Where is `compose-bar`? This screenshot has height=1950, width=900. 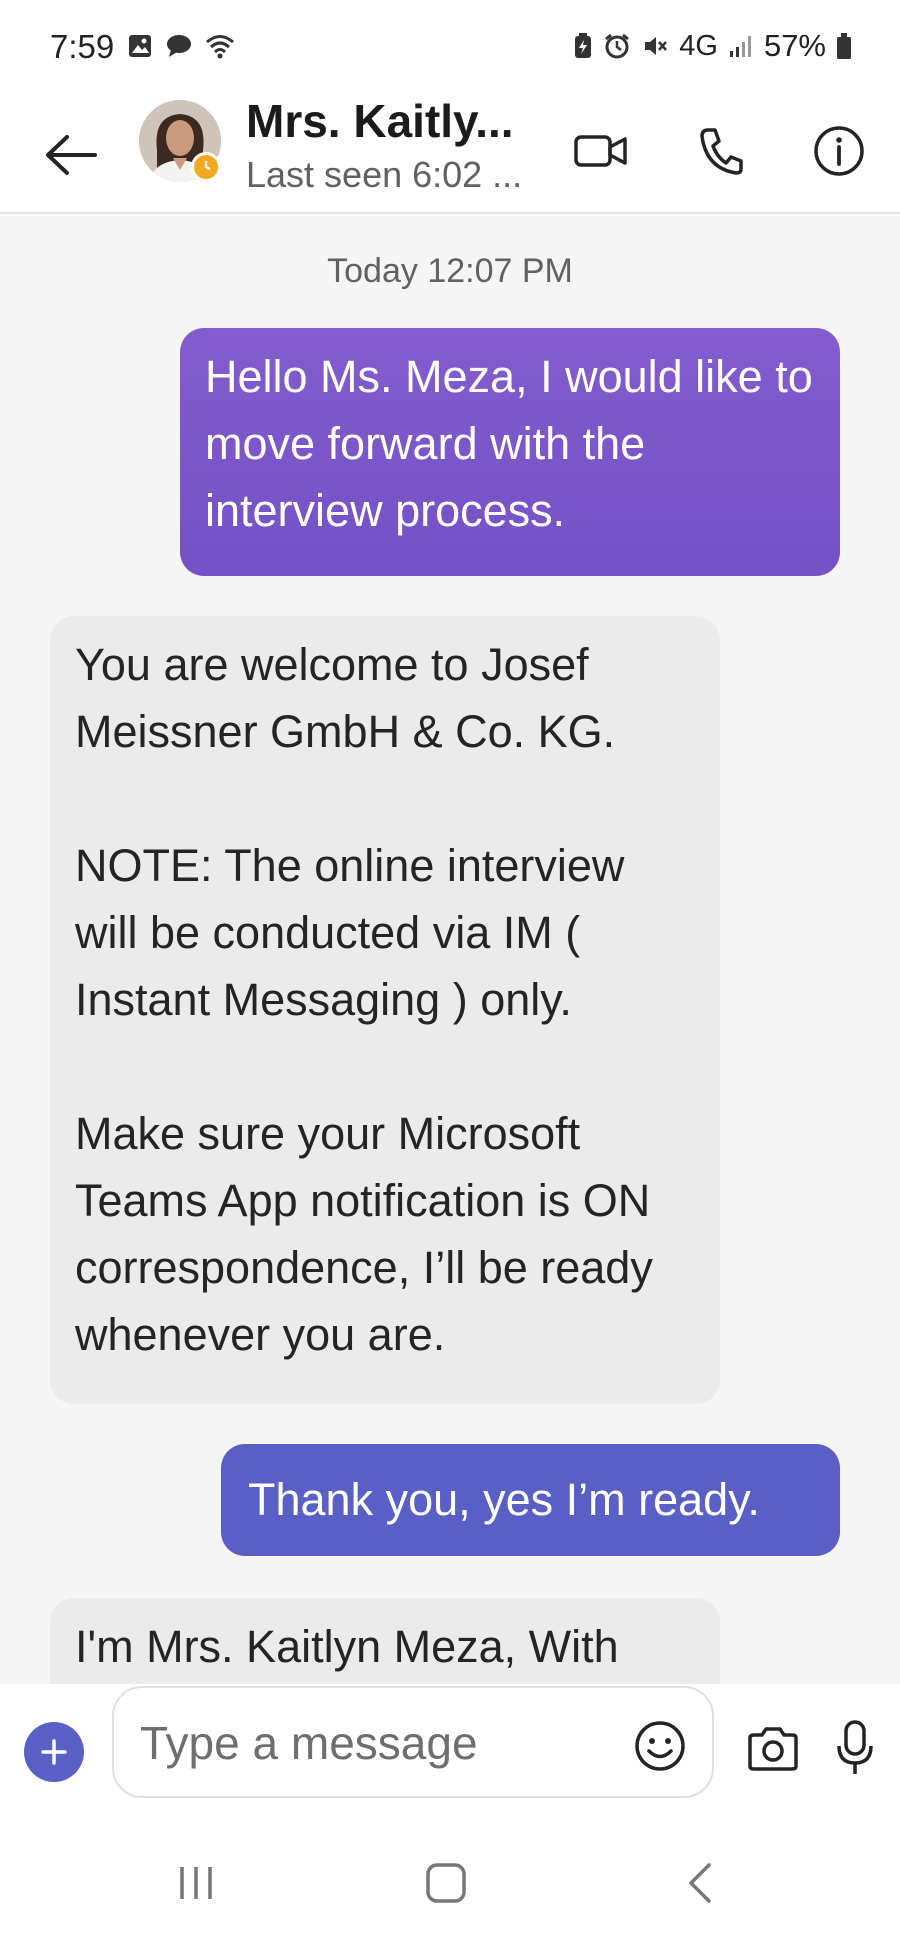
compose-bar is located at coordinates (450, 1749).